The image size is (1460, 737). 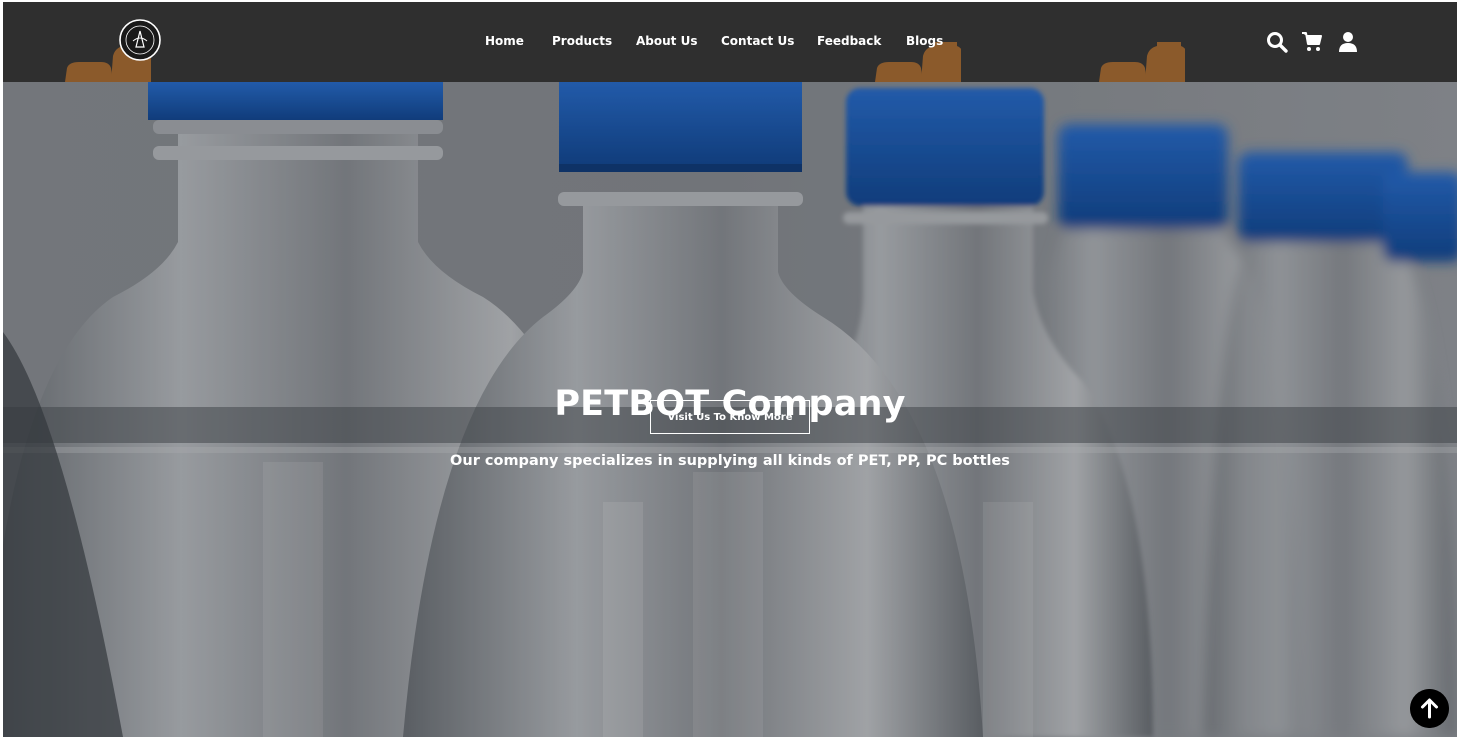 What do you see at coordinates (140, 40) in the screenshot?
I see `company-logo` at bounding box center [140, 40].